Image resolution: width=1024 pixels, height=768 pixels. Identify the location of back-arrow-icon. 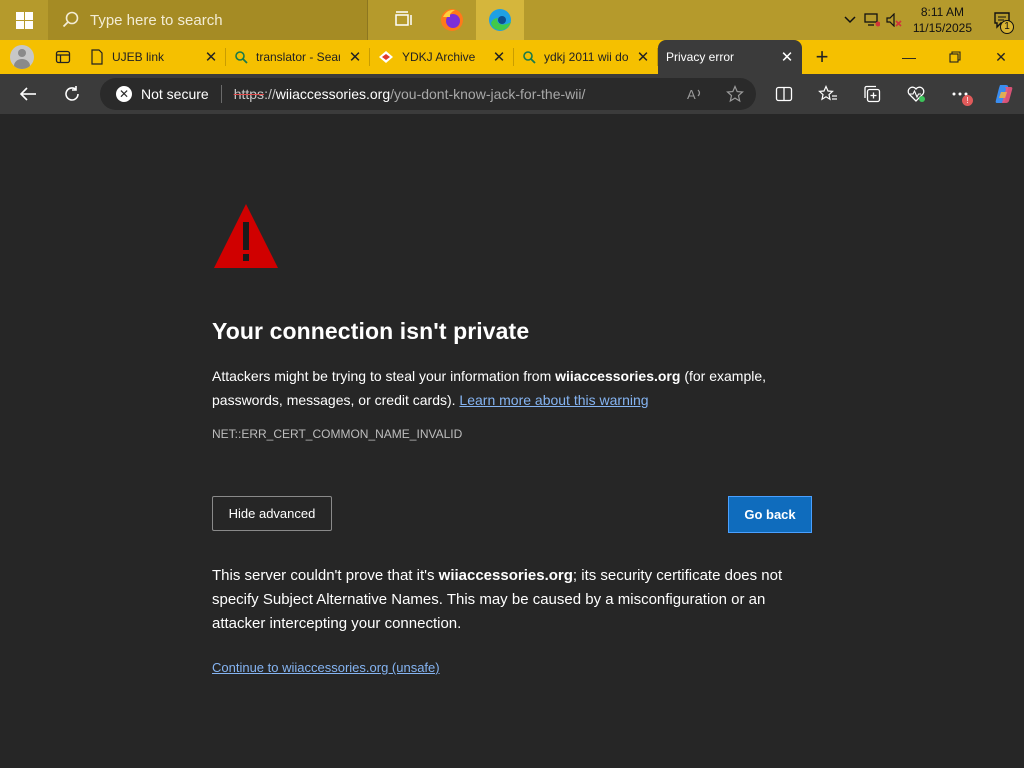
(27, 94).